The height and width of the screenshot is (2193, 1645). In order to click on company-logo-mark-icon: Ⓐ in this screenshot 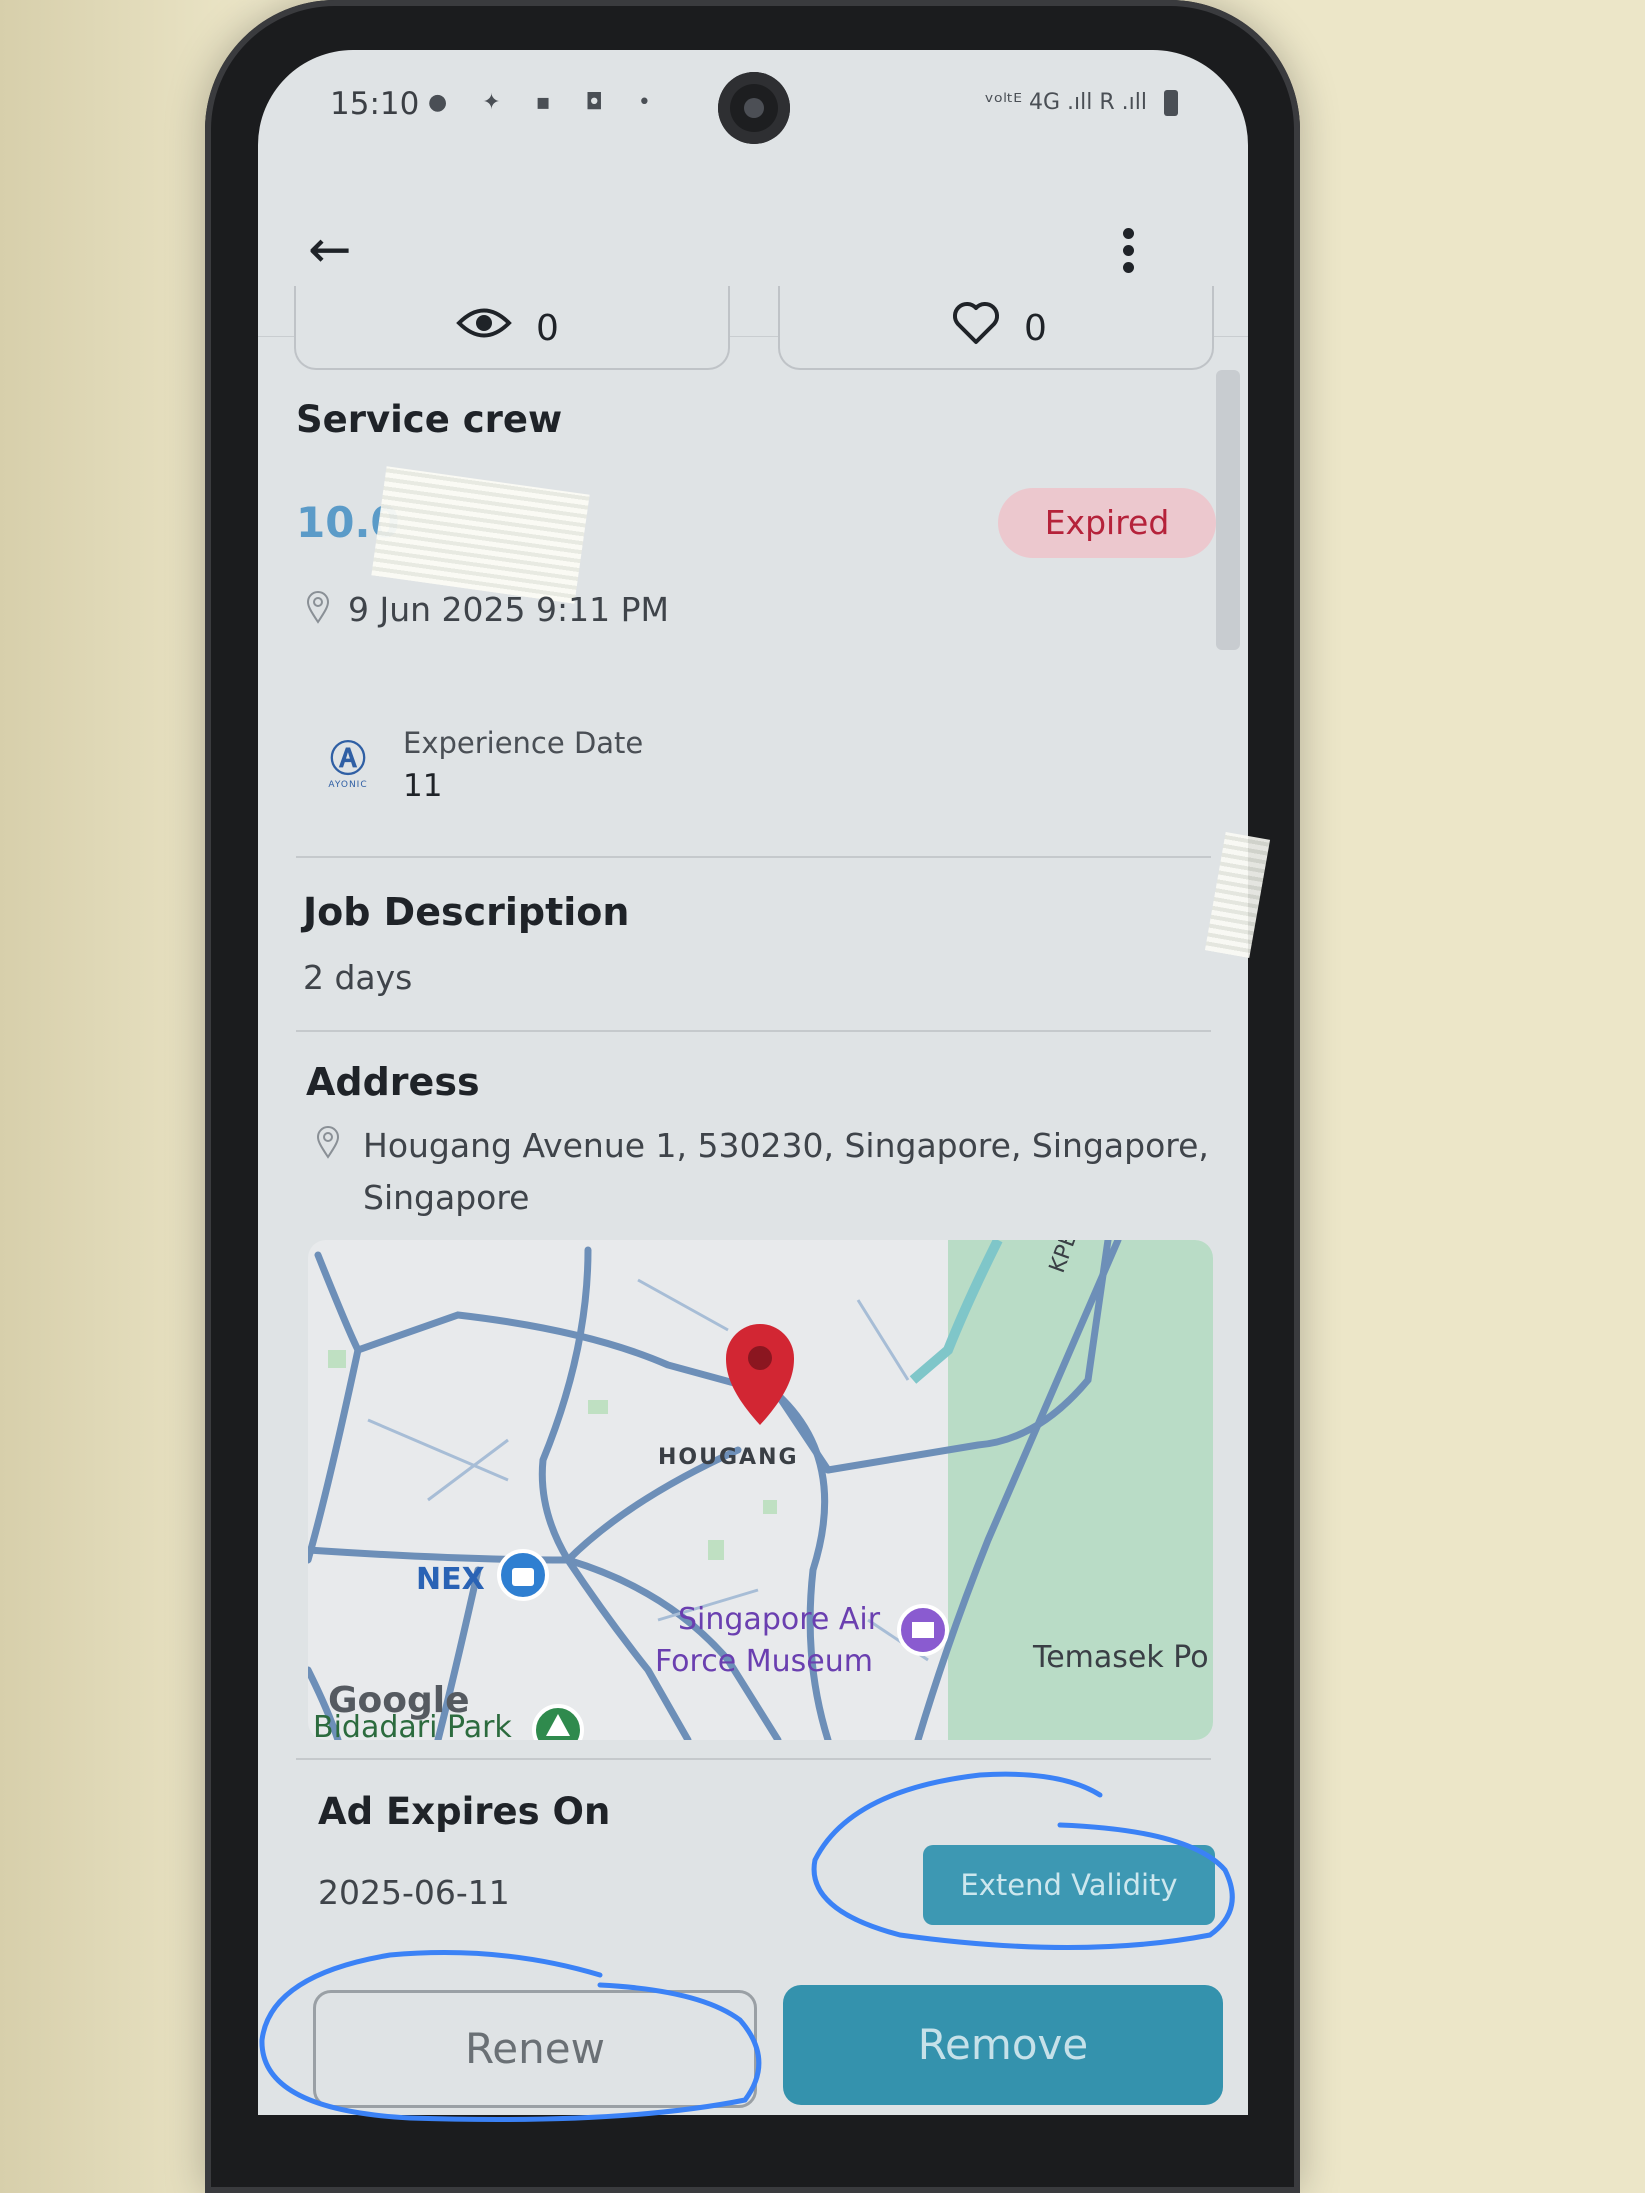, I will do `click(347, 759)`.